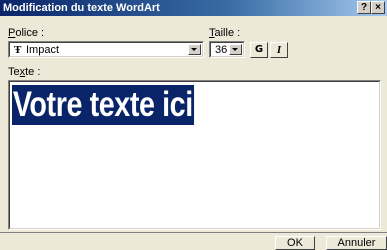  I want to click on size-label: Taille :, so click(225, 33).